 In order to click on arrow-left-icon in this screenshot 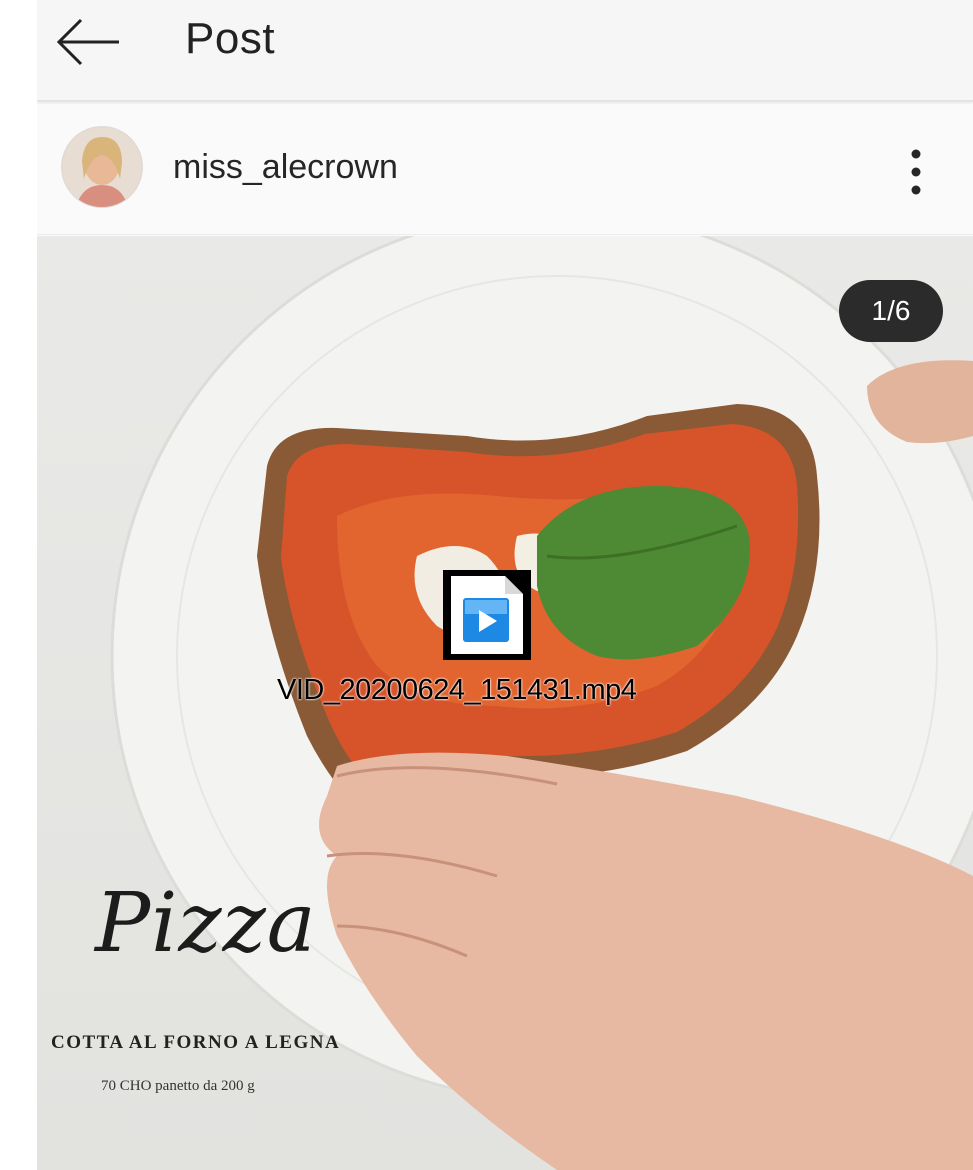, I will do `click(87, 42)`.